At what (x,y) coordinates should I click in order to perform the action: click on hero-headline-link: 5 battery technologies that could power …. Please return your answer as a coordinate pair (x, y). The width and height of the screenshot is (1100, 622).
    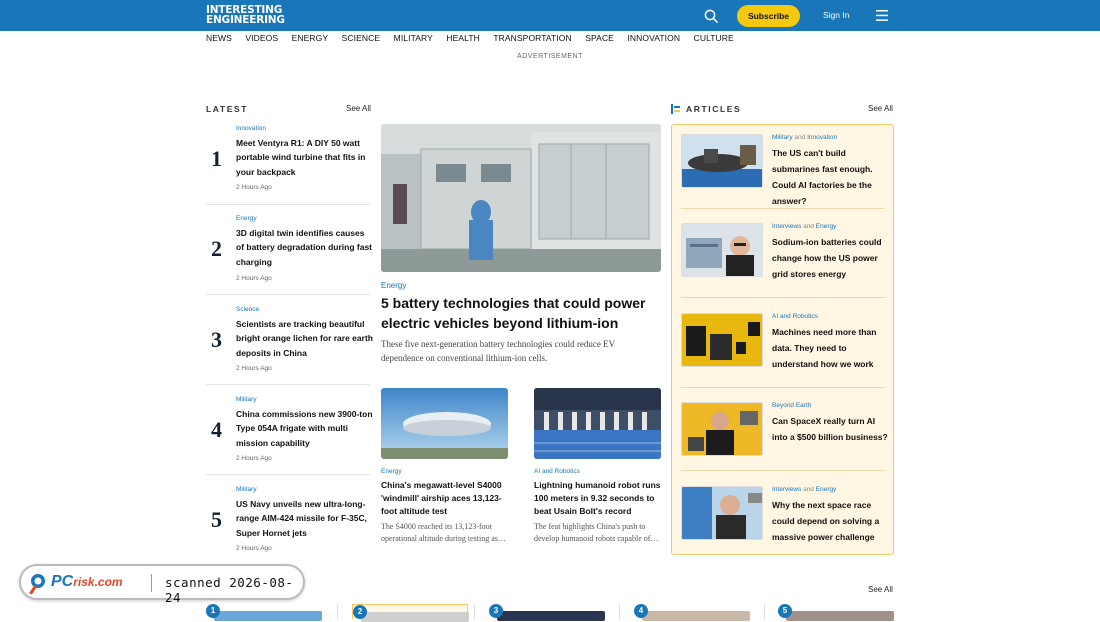
    Looking at the image, I should click on (523, 313).